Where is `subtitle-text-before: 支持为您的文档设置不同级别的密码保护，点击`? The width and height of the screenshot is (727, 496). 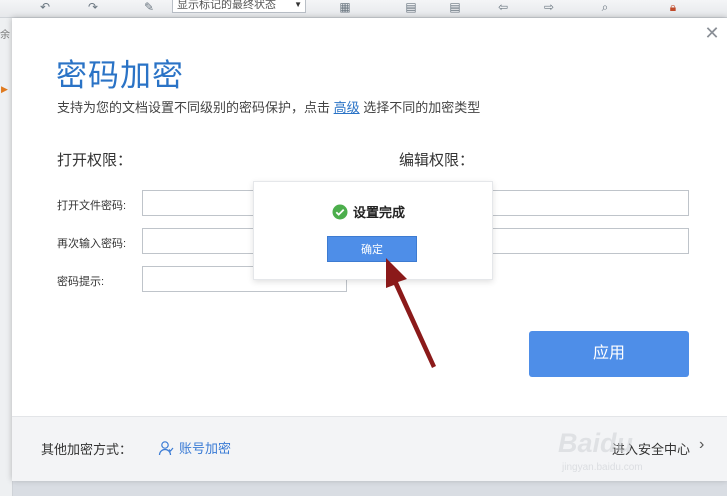 subtitle-text-before: 支持为您的文档设置不同级别的密码保护，点击 is located at coordinates (195, 107).